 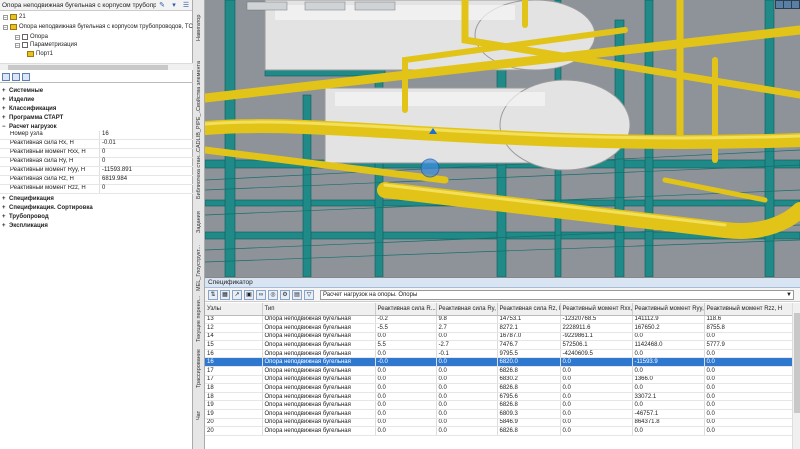 What do you see at coordinates (96, 144) in the screenshot?
I see `property-row: Реактивная сила Rx, Н -0.01` at bounding box center [96, 144].